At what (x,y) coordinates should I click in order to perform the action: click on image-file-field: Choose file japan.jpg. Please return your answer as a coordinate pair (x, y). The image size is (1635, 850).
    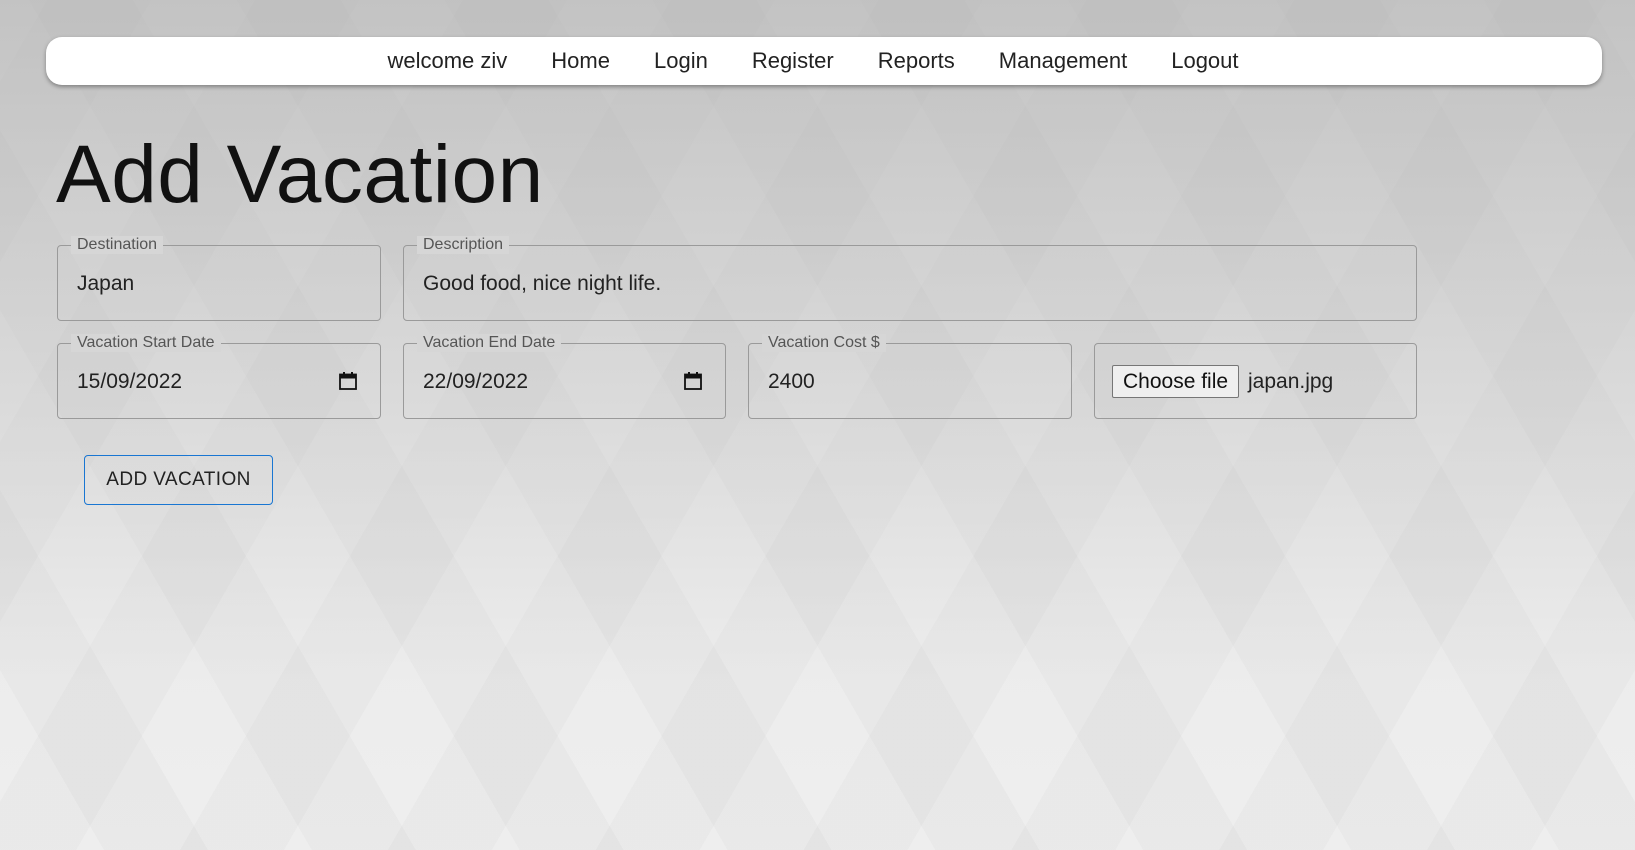
    Looking at the image, I should click on (1255, 381).